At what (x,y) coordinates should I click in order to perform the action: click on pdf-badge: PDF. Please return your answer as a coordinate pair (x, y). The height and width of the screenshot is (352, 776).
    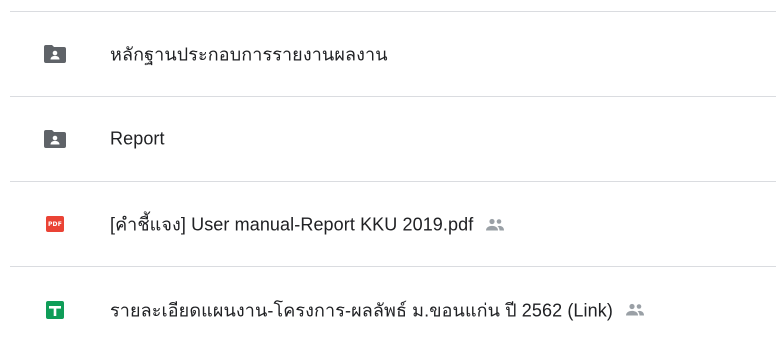
    Looking at the image, I should click on (55, 224).